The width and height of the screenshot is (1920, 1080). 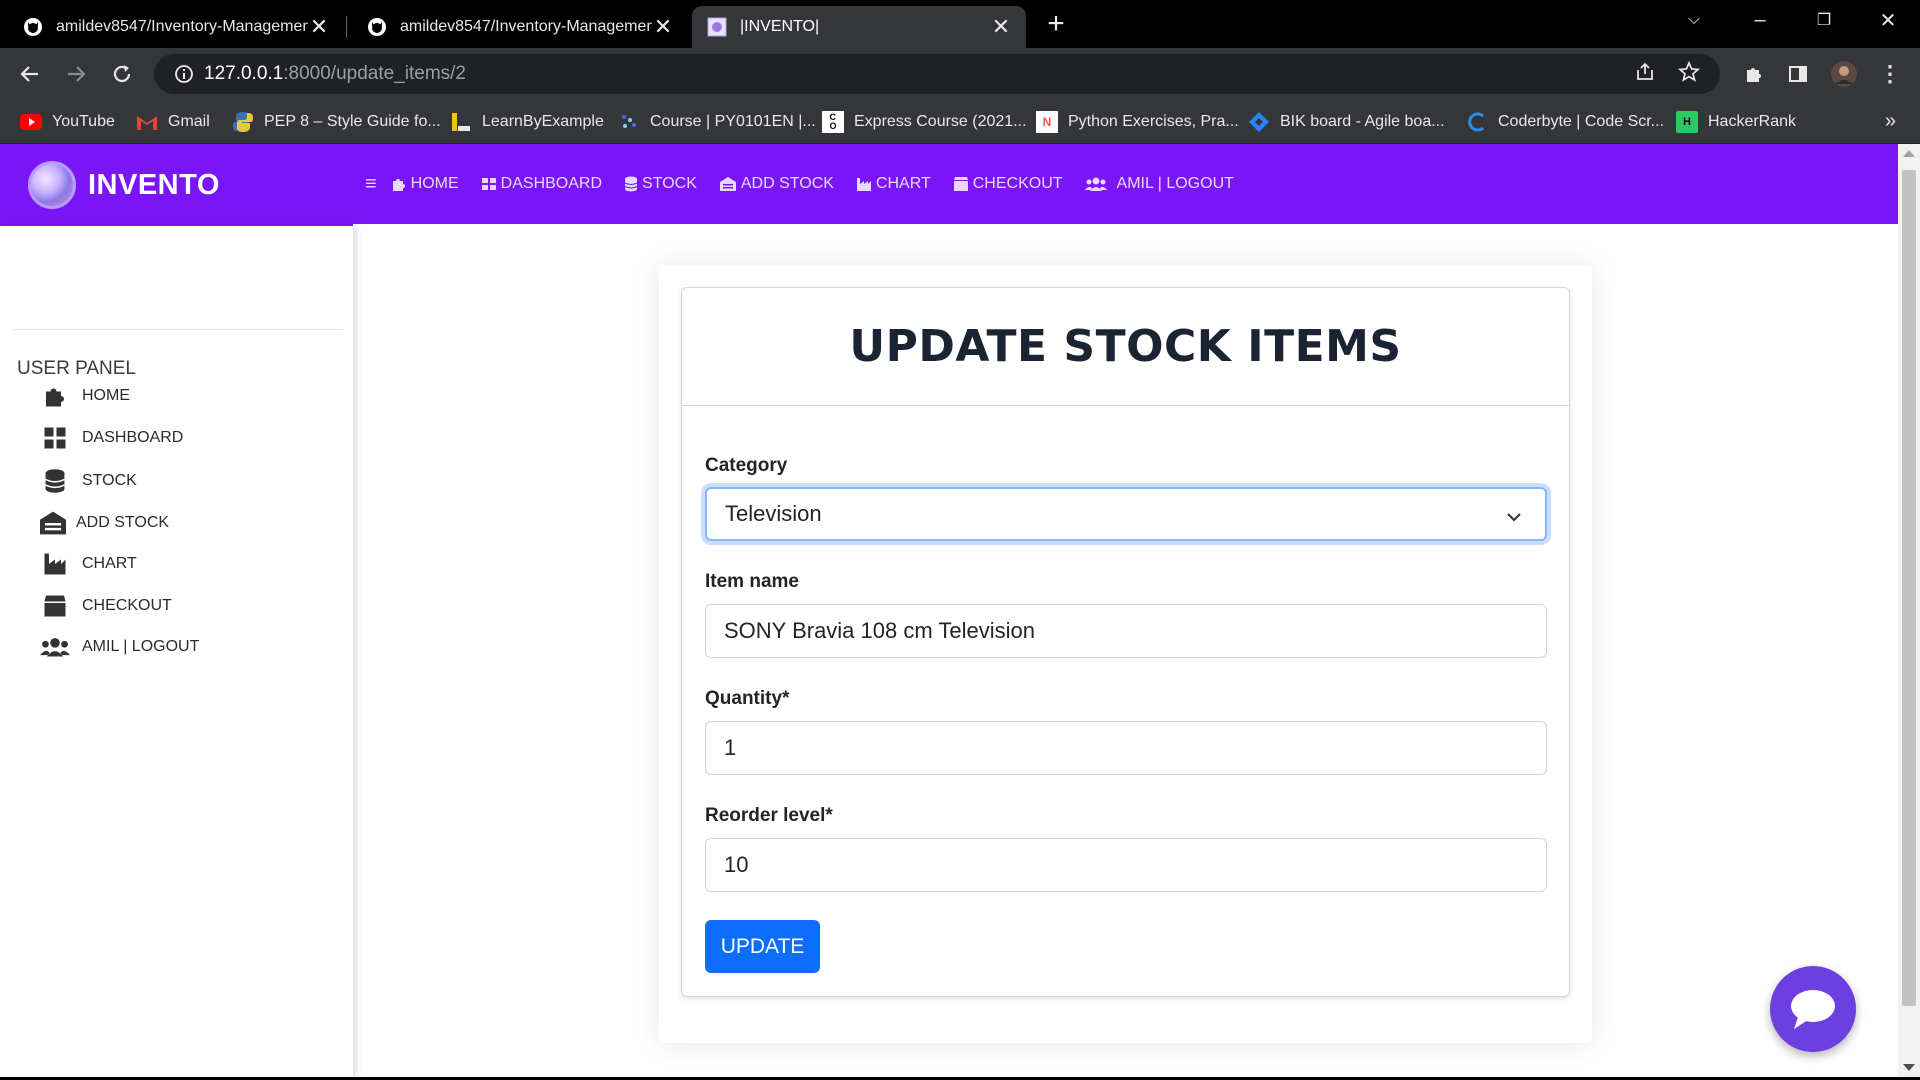 I want to click on sidebar-item-label: HOME, so click(x=106, y=395).